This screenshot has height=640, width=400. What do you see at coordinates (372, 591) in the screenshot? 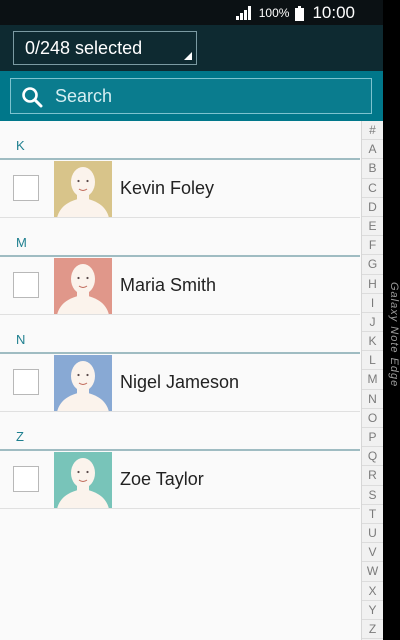
I see `index-letter: X` at bounding box center [372, 591].